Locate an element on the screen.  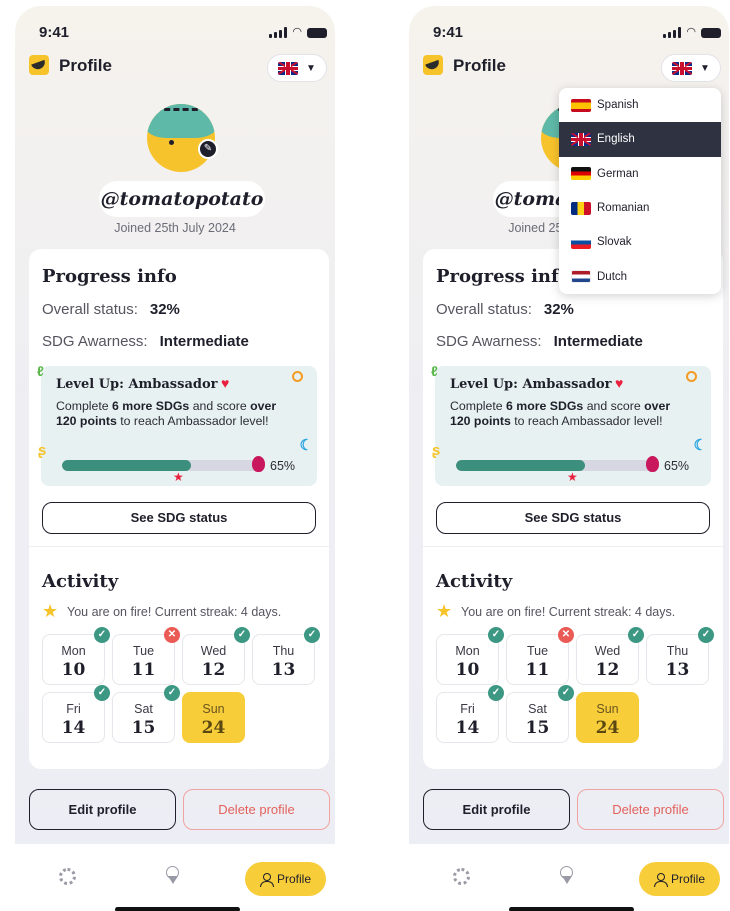
language-option-slovak: Slovak is located at coordinates (640, 242).